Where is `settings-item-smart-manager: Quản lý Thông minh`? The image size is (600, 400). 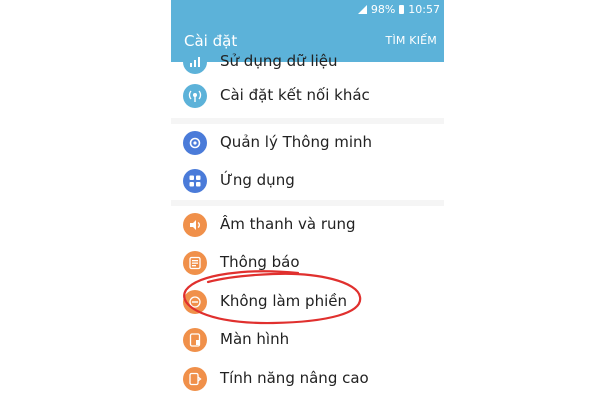
settings-item-smart-manager: Quản lý Thông minh is located at coordinates (307, 143).